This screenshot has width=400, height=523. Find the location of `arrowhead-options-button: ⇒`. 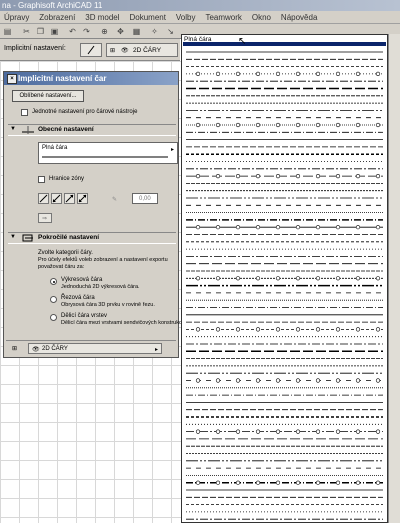

arrowhead-options-button: ⇒ is located at coordinates (45, 218).